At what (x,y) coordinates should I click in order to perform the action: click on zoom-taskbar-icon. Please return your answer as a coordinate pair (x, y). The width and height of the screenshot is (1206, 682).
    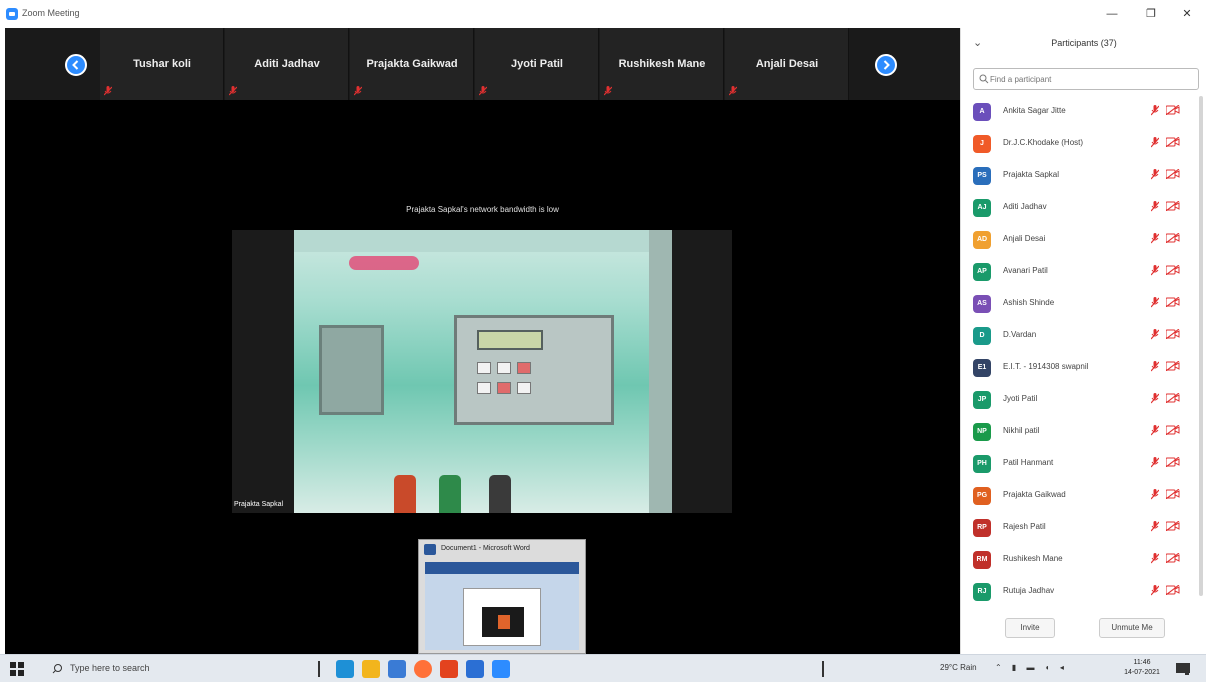
    Looking at the image, I should click on (501, 669).